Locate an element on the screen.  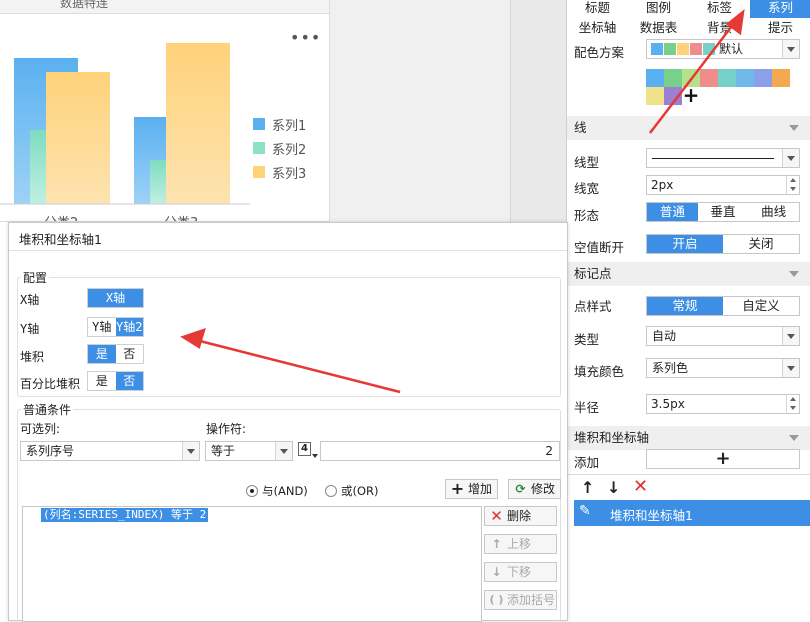
x-axis-option: X轴 is located at coordinates (115, 298).